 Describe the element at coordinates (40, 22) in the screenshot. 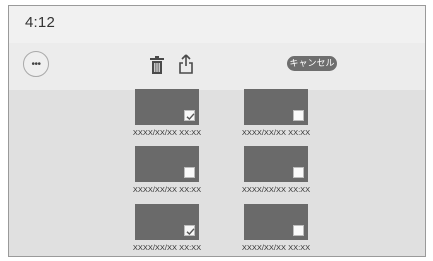

I see `clock: 4:12` at that location.